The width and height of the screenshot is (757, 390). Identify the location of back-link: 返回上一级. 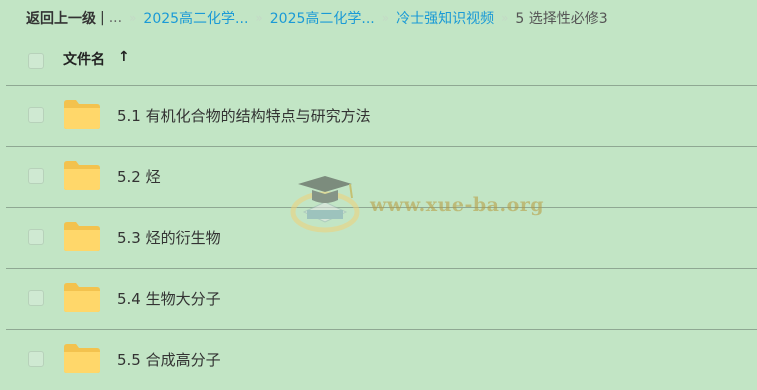
(61, 18).